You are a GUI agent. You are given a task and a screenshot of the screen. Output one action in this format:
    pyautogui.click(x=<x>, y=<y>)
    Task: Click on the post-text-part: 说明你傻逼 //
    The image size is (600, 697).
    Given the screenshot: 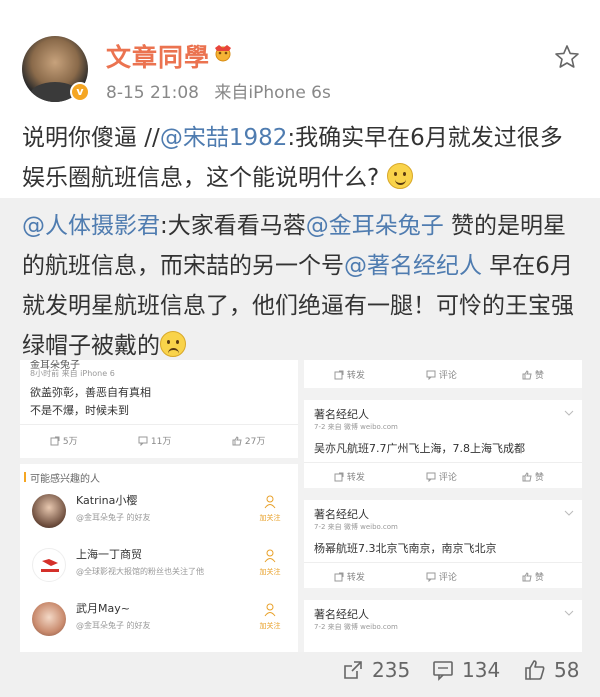 What is the action you would take?
    pyautogui.click(x=91, y=138)
    